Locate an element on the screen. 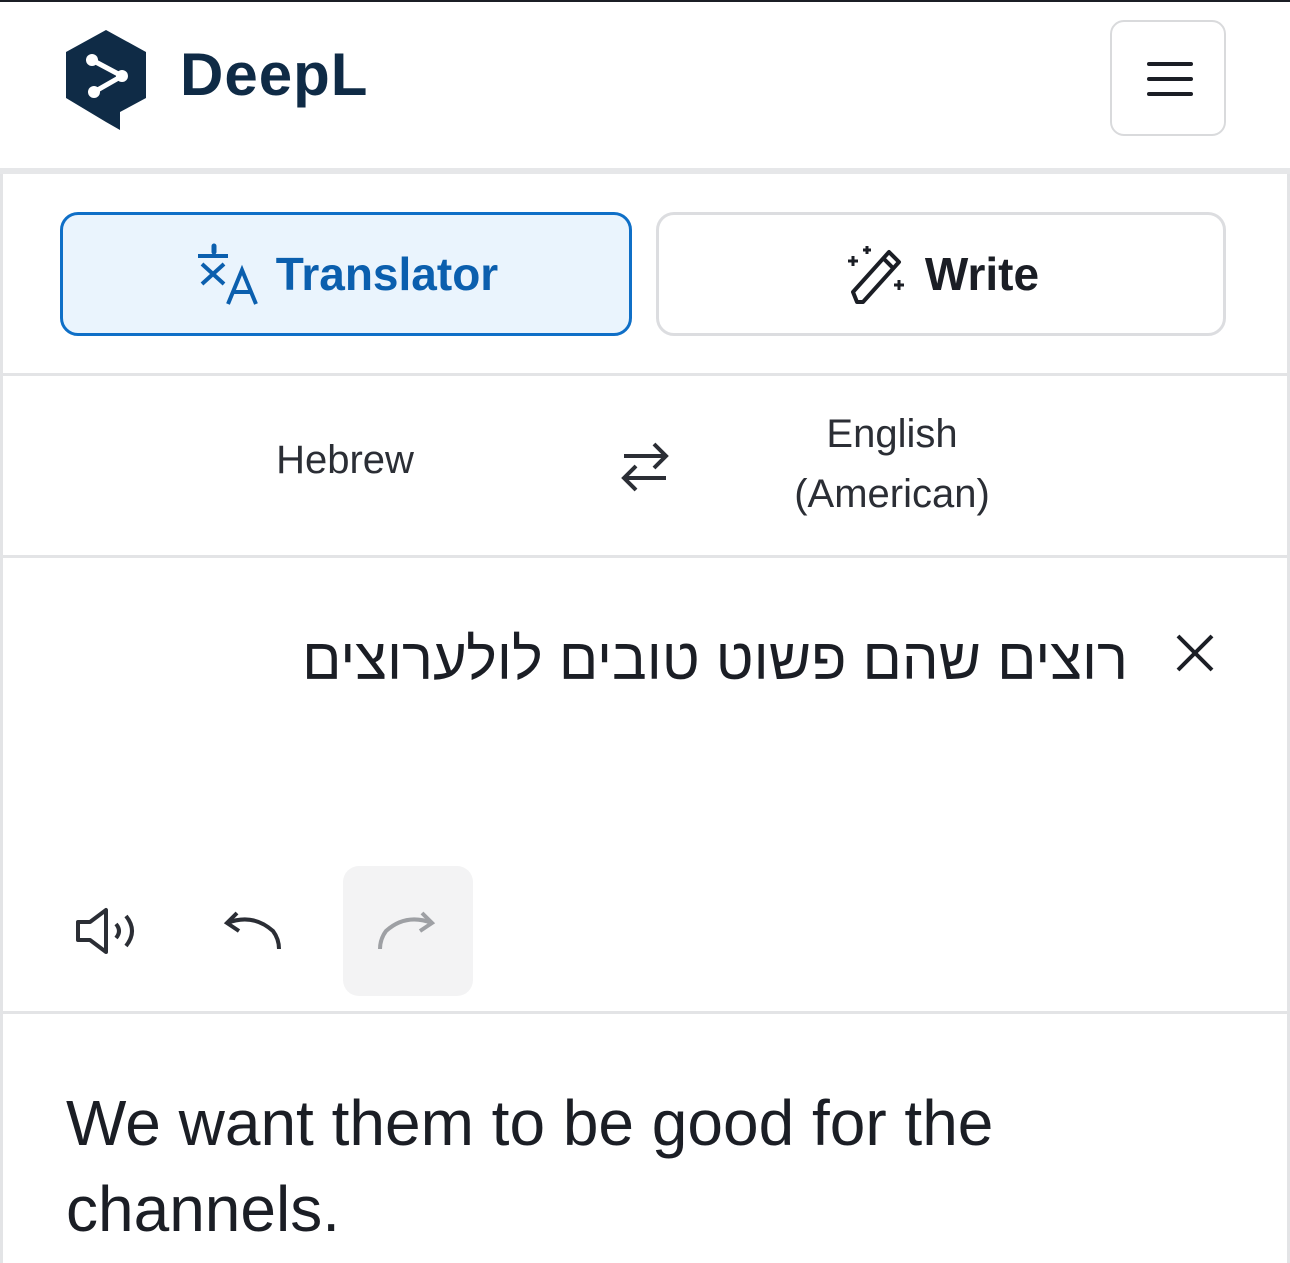  languages-divider is located at coordinates (645, 556).